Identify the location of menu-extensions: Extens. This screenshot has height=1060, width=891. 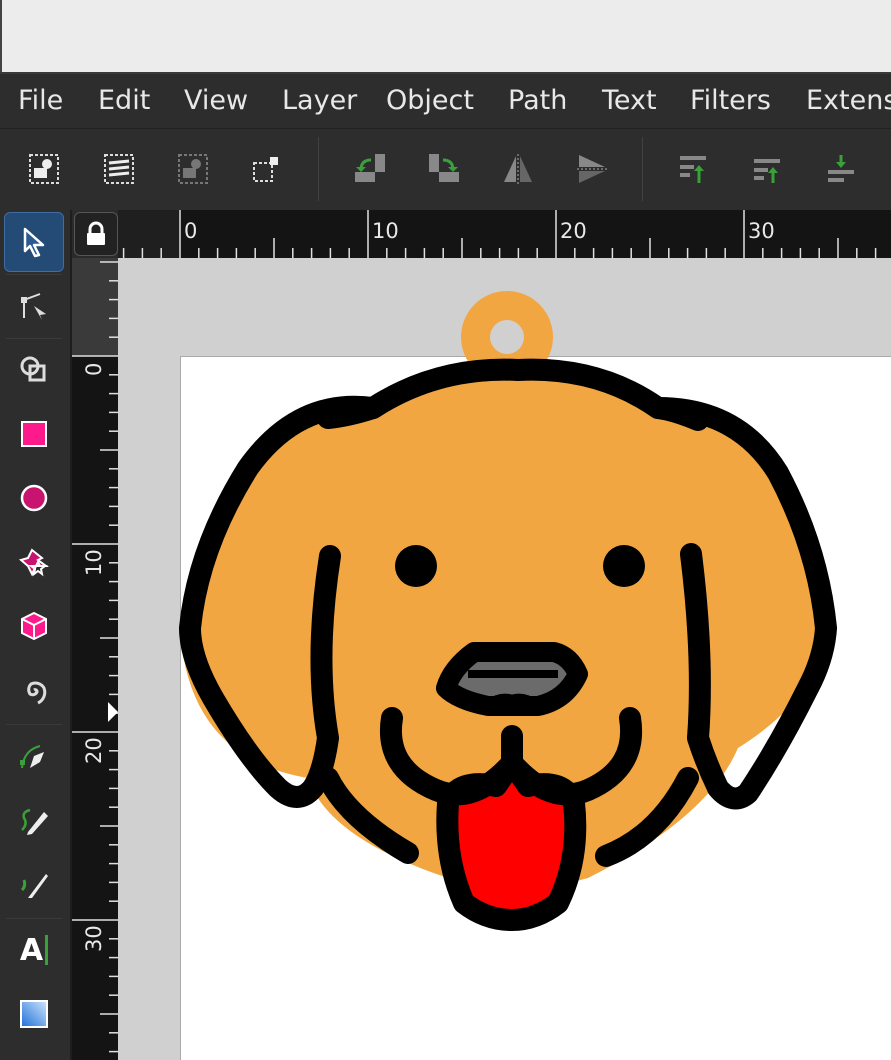
(848, 101).